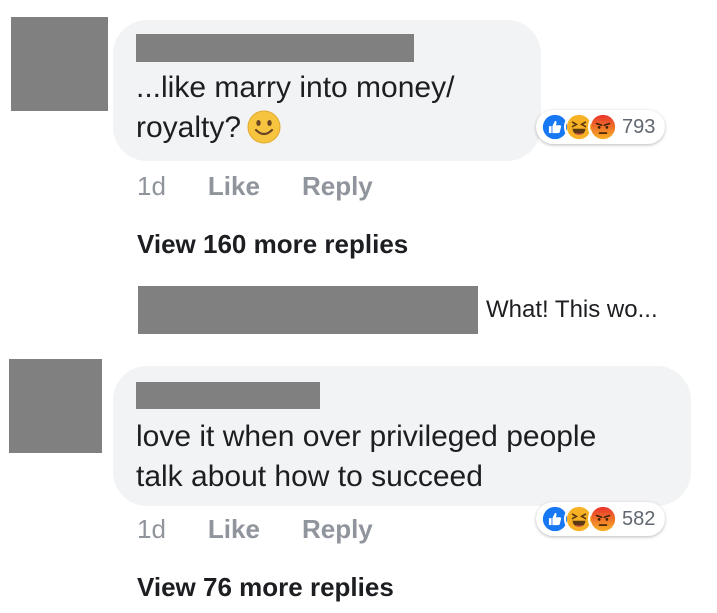 Image resolution: width=717 pixels, height=613 pixels. I want to click on comment-text-fragment: royalty?, so click(189, 127).